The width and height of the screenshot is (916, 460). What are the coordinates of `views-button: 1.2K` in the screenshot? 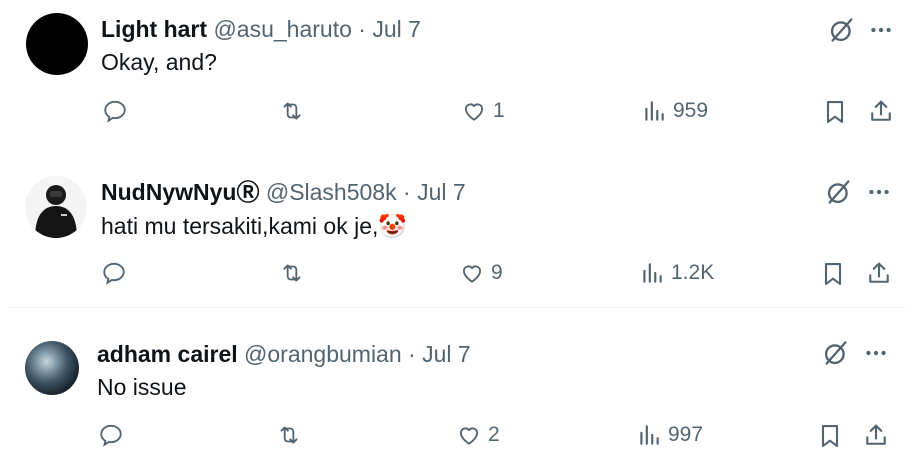 It's located at (676, 273).